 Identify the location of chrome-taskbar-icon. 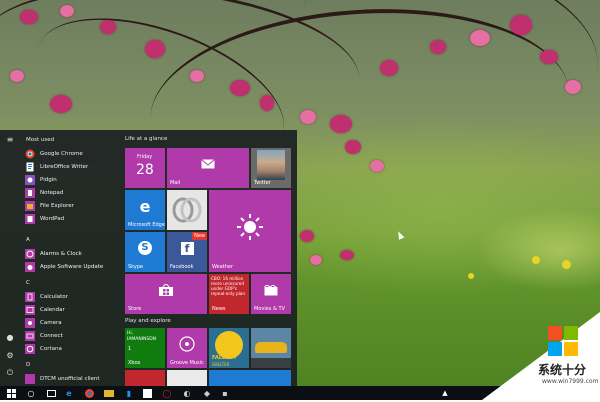
(89, 393).